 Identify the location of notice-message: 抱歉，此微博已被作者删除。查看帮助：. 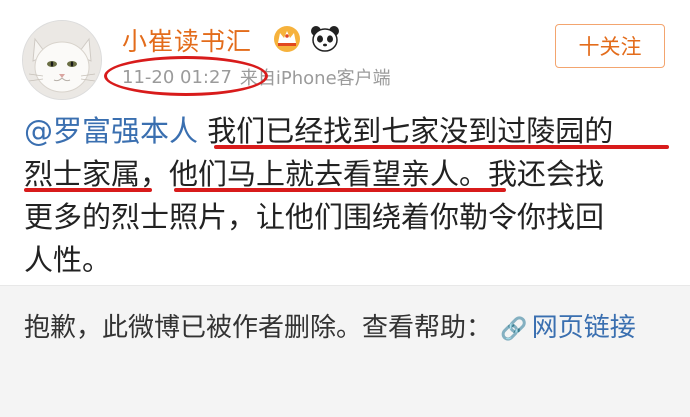
(258, 328).